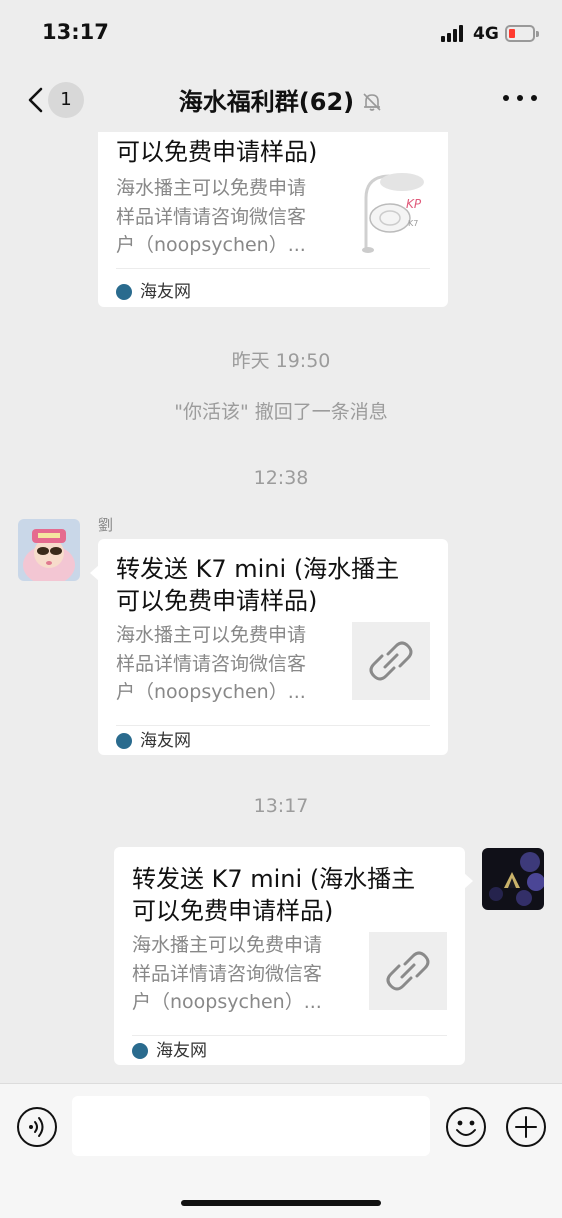  What do you see at coordinates (466, 1127) in the screenshot?
I see `emoji-icon` at bounding box center [466, 1127].